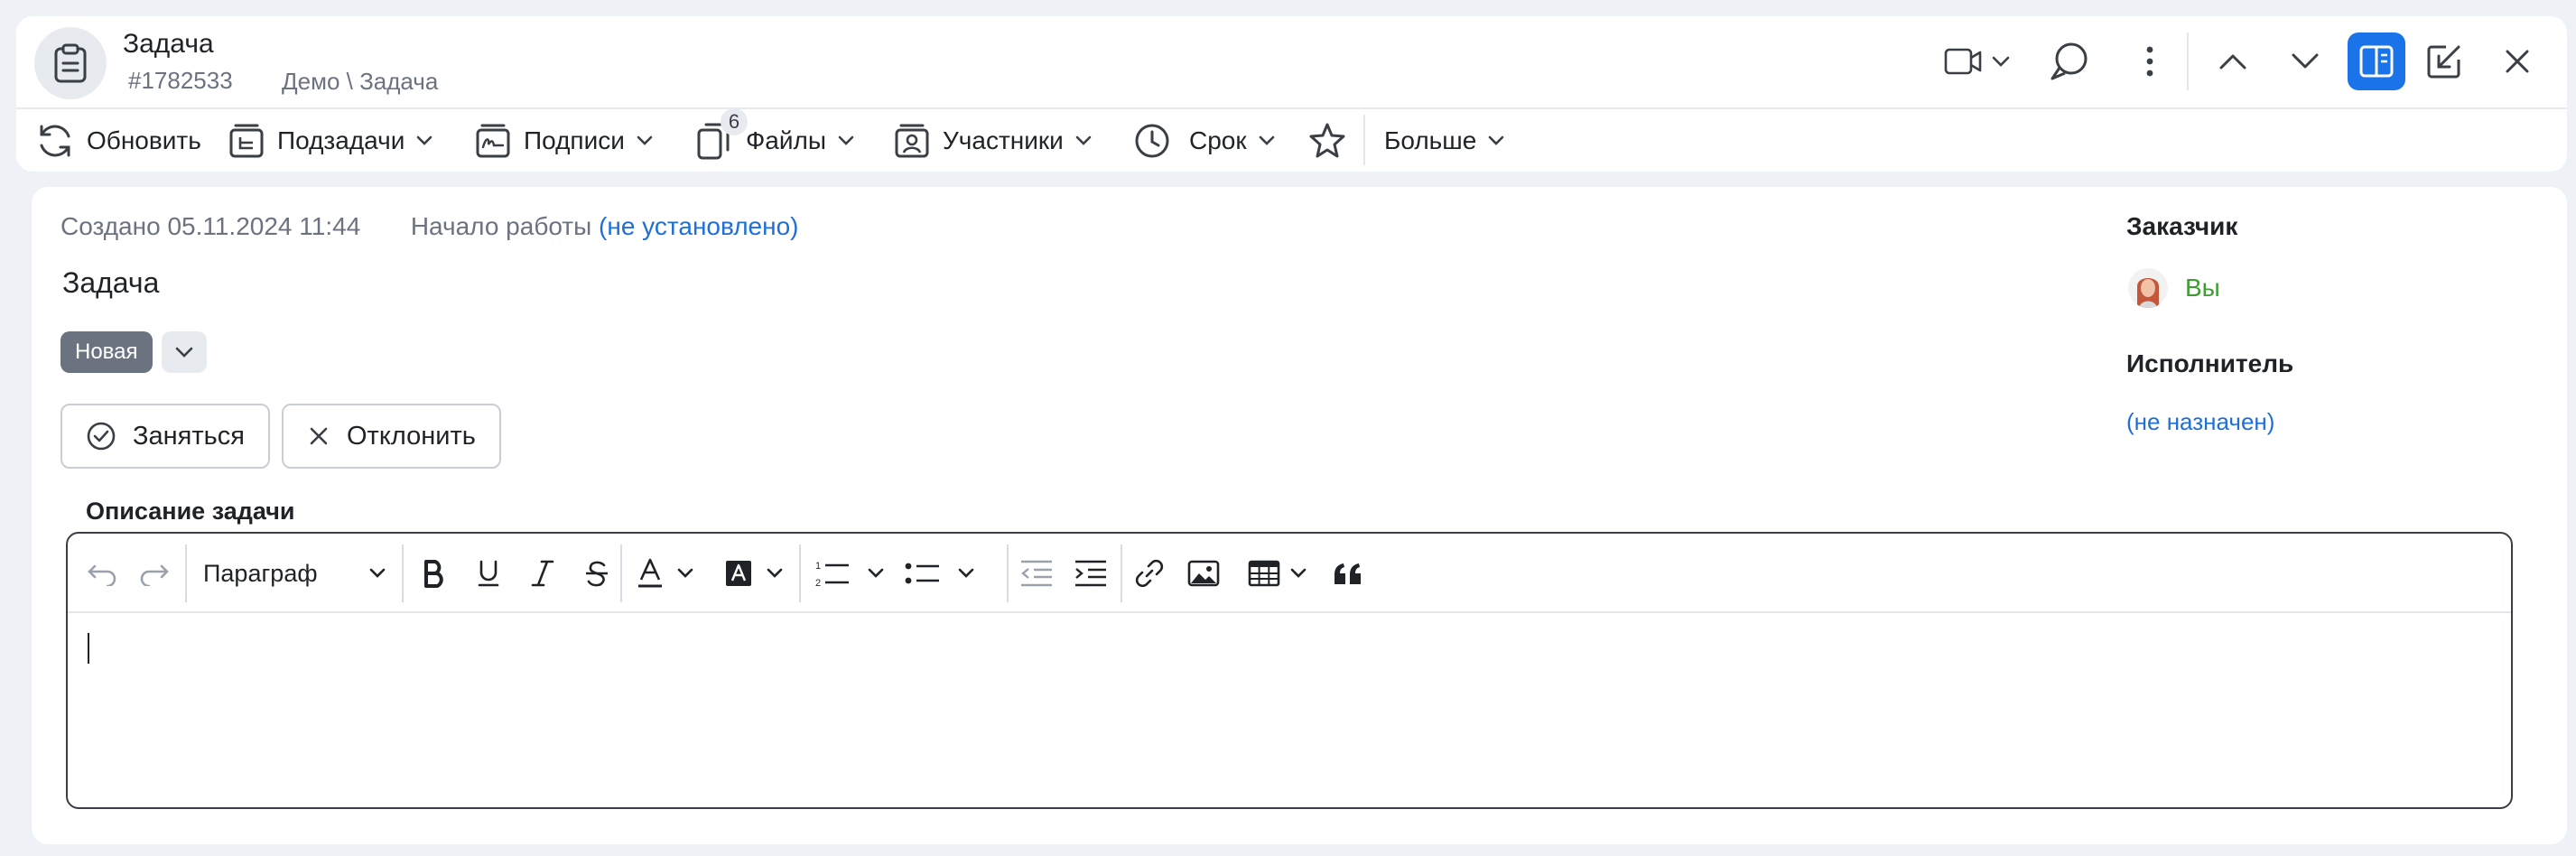 This screenshot has width=2576, height=856. What do you see at coordinates (574, 140) in the screenshot?
I see `signatures-label: Подписи` at bounding box center [574, 140].